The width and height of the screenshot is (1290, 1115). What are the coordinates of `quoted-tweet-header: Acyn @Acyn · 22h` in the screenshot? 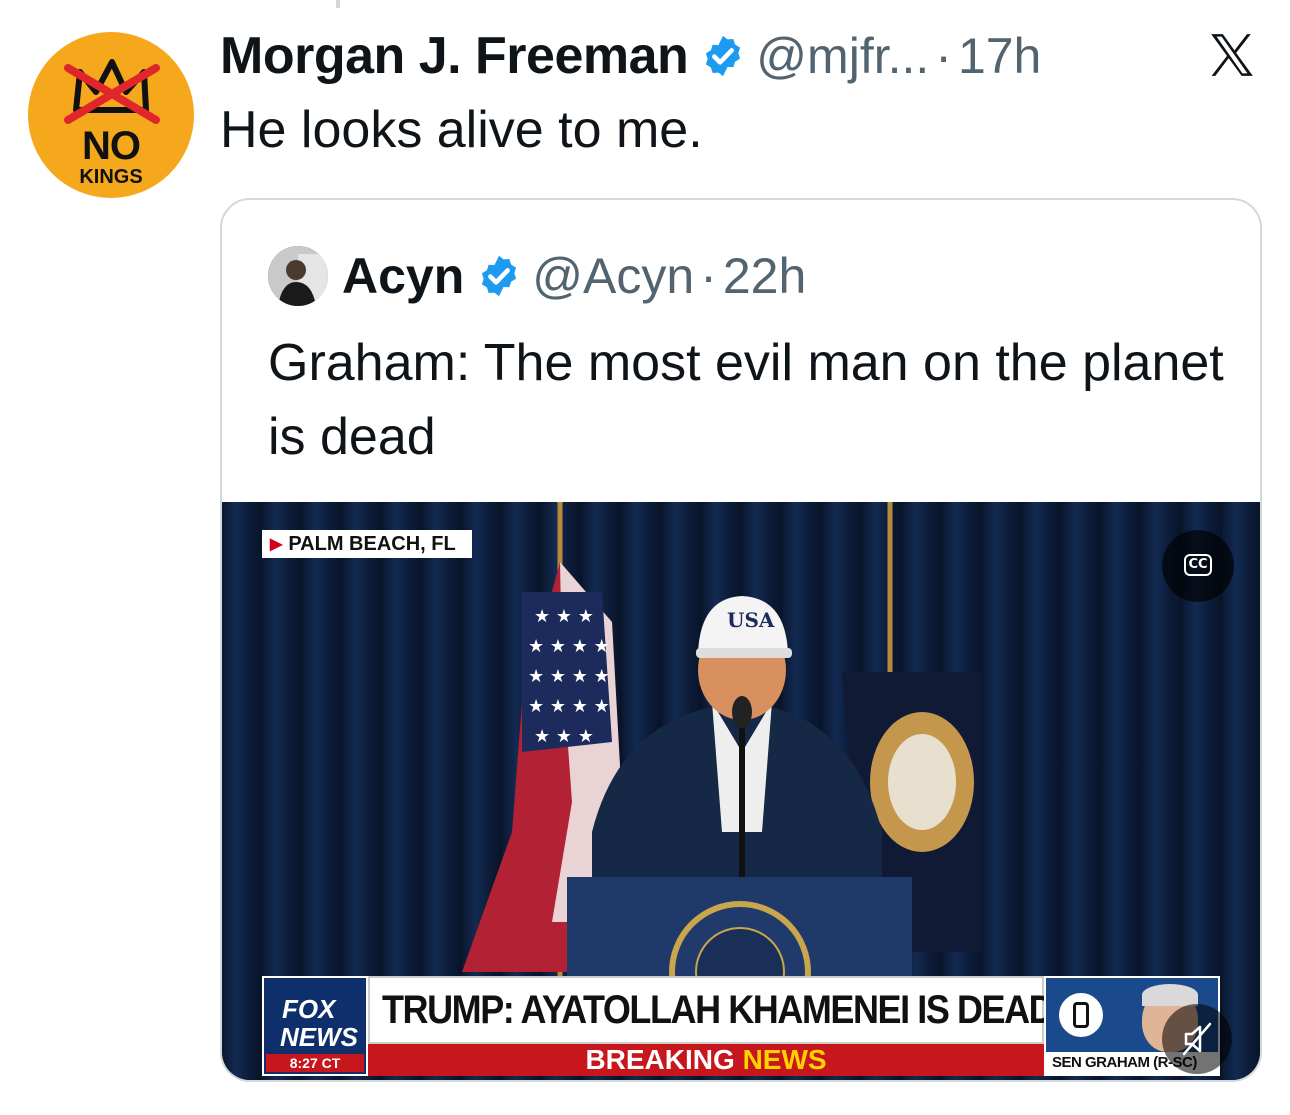 It's located at (574, 276).